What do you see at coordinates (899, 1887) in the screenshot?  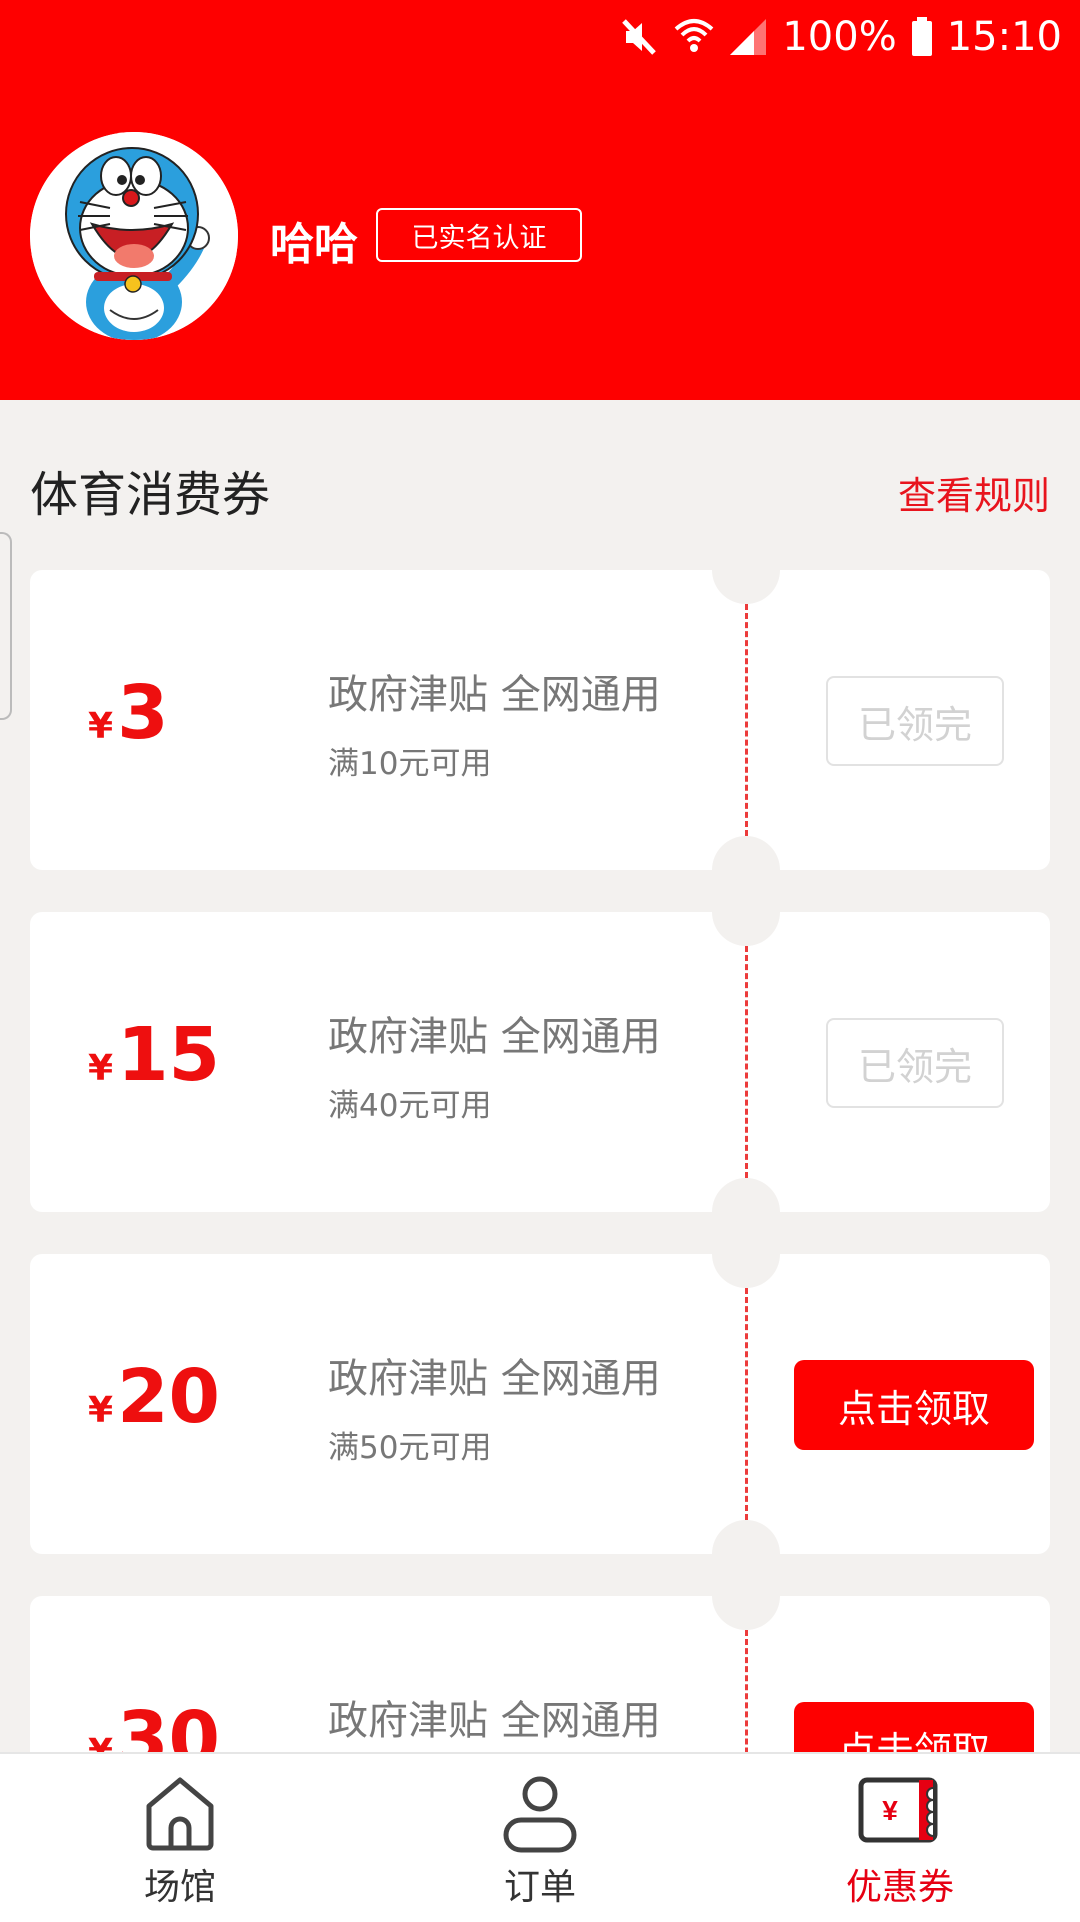 I see `nav-label: 优惠券` at bounding box center [899, 1887].